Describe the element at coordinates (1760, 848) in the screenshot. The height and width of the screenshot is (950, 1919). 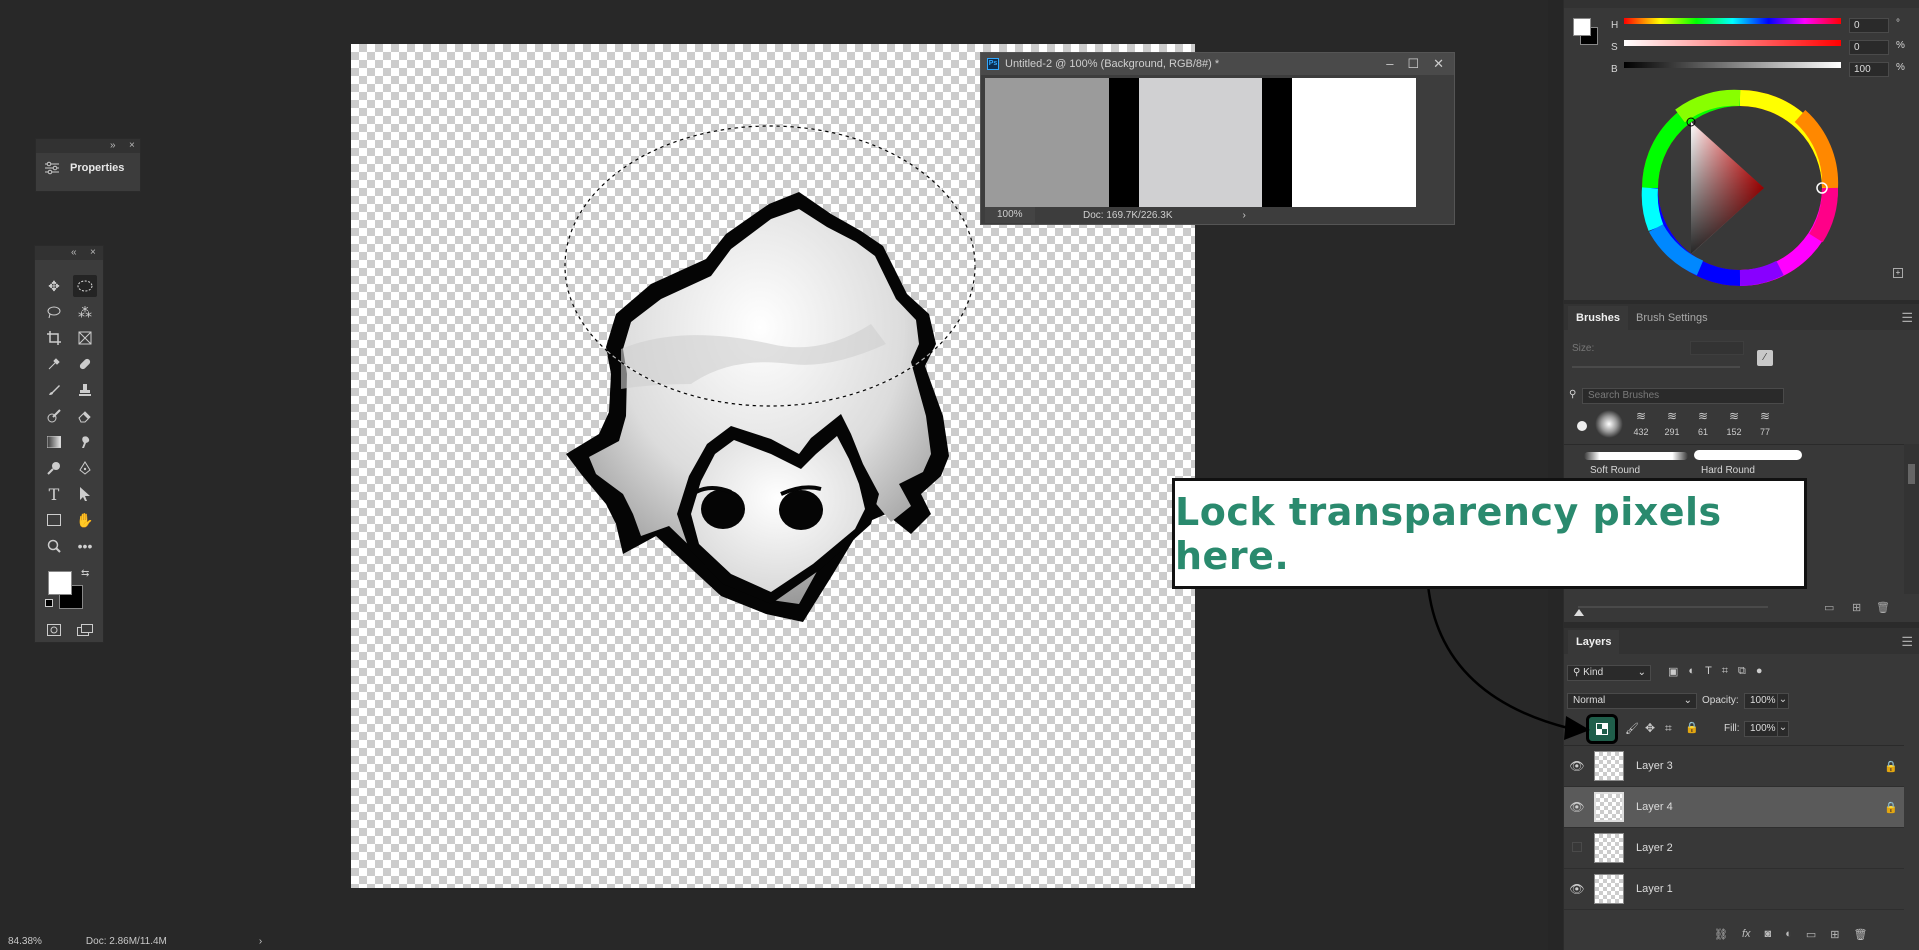
I see `layer-name: Layer 2` at that location.